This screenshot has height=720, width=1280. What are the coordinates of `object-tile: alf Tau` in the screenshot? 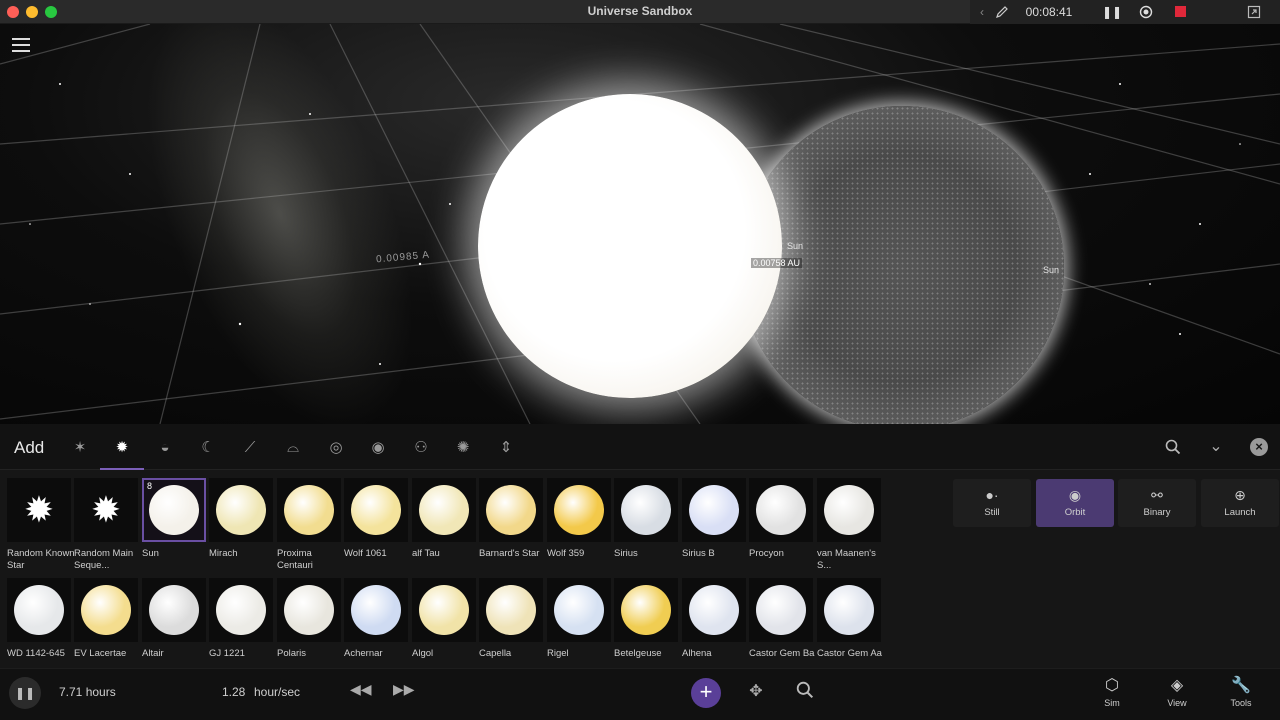 It's located at (444, 519).